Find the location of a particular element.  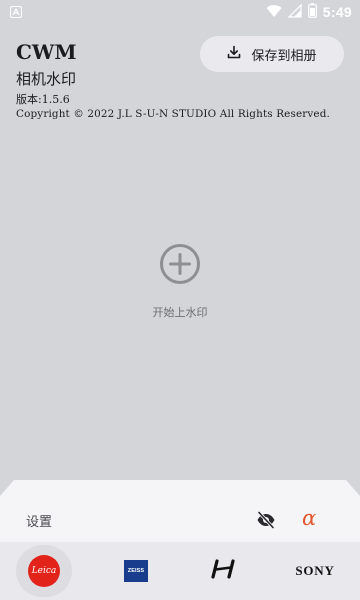

leica-logo-icon: Leica is located at coordinates (44, 571).